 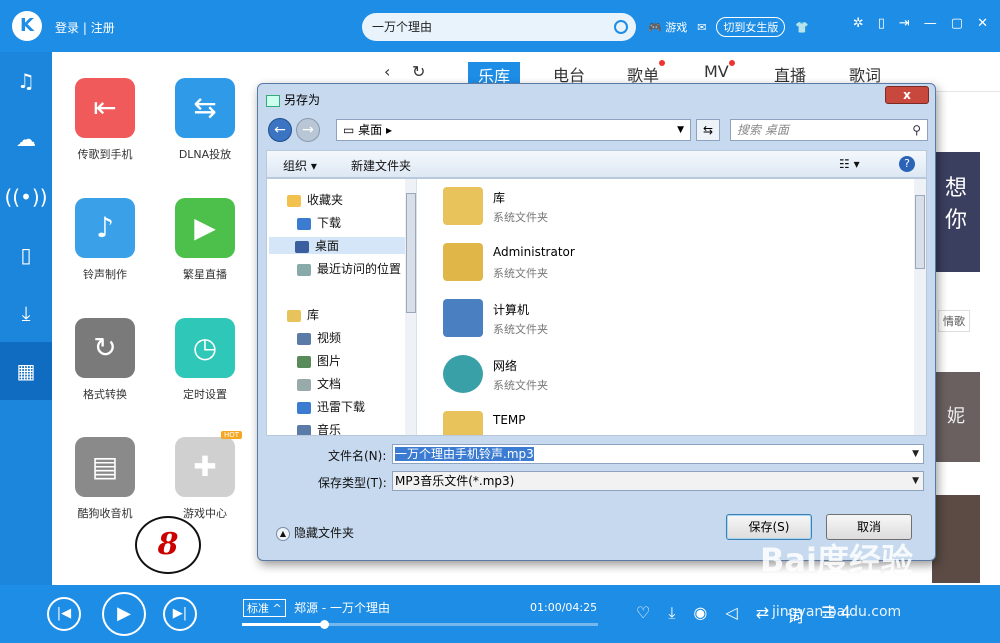 What do you see at coordinates (418, 71) in the screenshot?
I see `refresh-icon: ↻` at bounding box center [418, 71].